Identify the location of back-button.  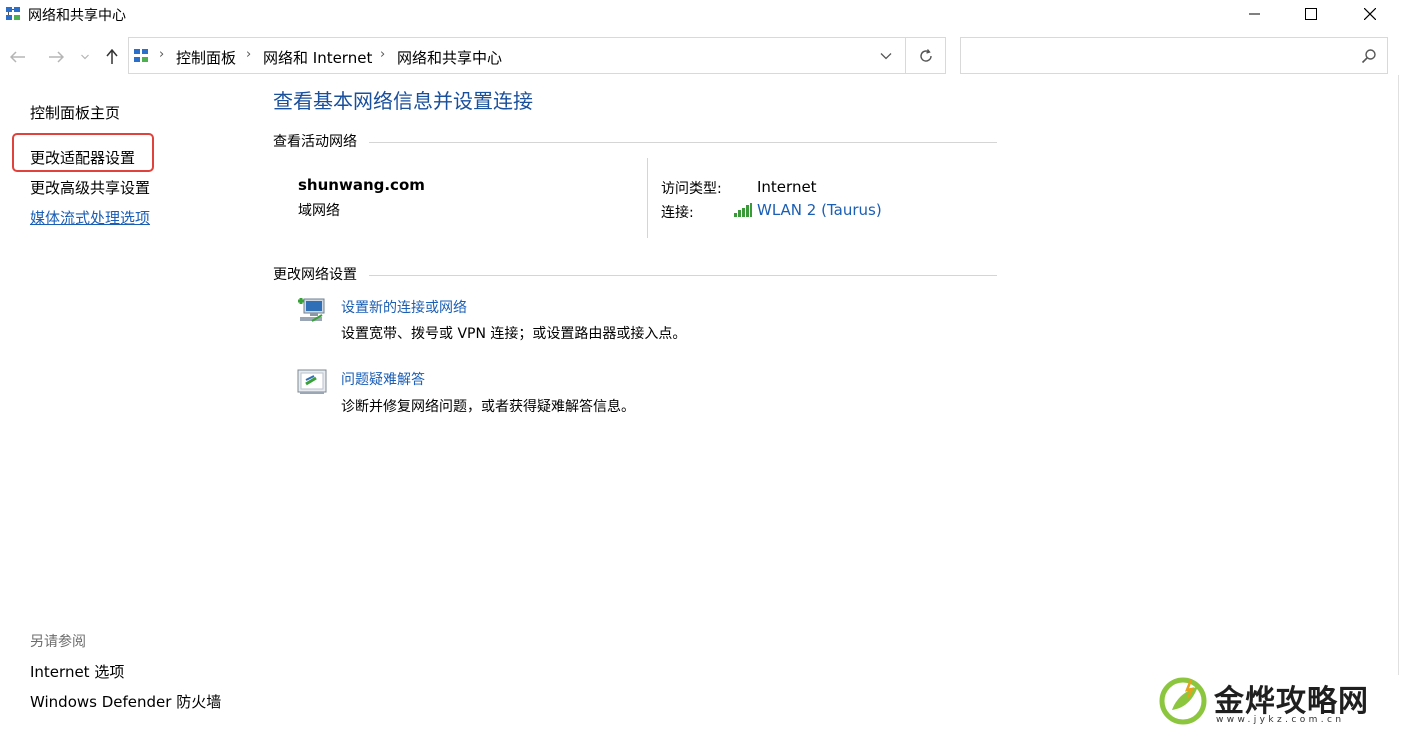
(18, 57).